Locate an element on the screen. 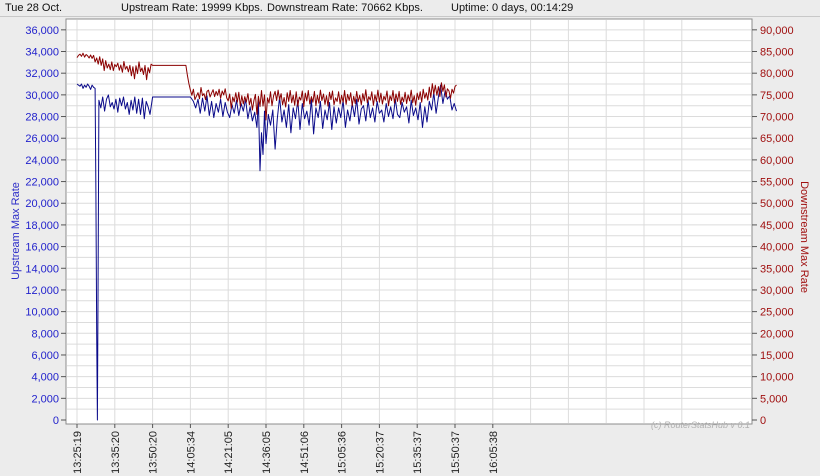  right-tick-label: 30,000 is located at coordinates (777, 291).